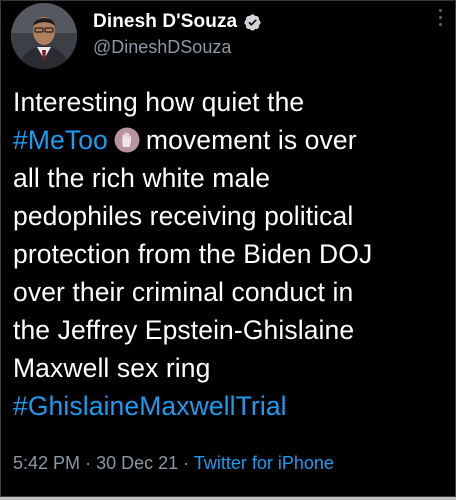 This screenshot has width=456, height=500. I want to click on tweet-date: 30 Dec 21, so click(137, 463).